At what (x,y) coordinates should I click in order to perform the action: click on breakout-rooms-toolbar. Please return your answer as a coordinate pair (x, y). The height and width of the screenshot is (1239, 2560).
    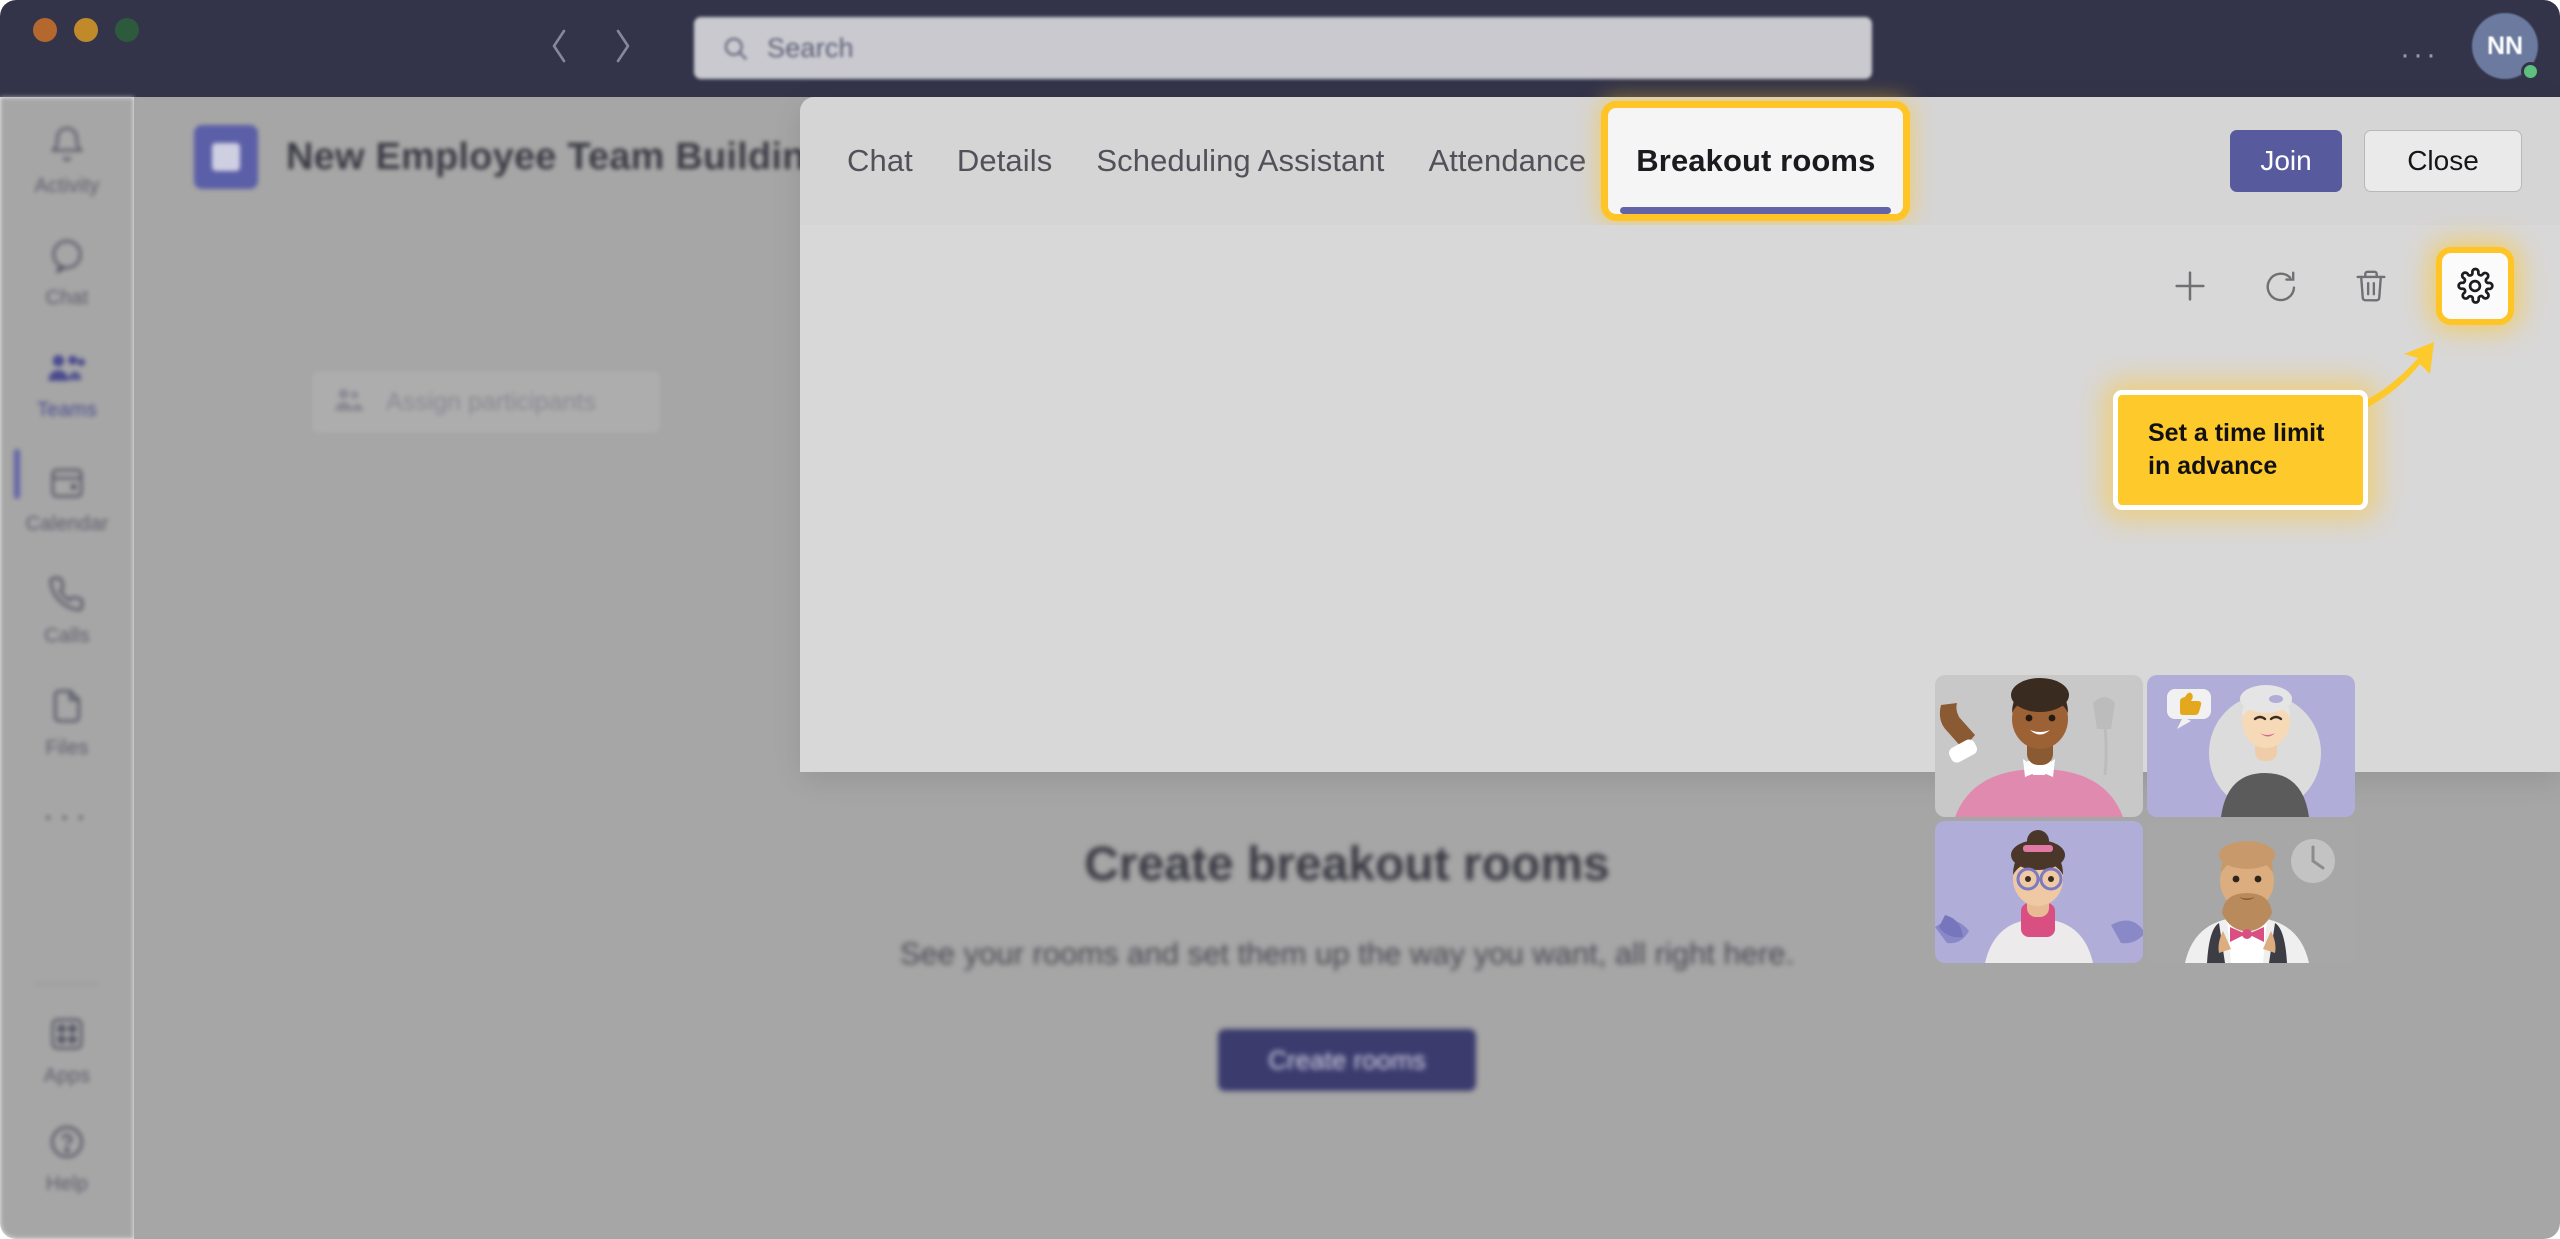
    Looking at the image, I should click on (2339, 286).